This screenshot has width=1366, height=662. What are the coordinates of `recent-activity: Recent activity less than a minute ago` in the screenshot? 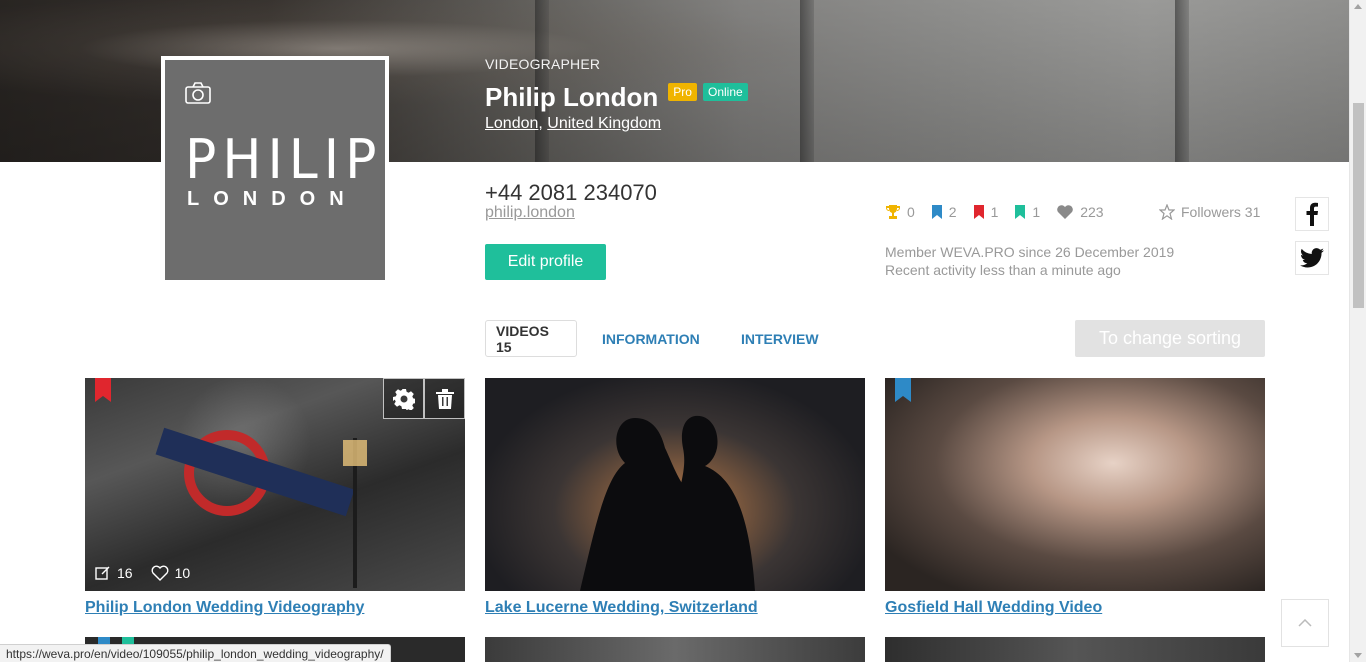 It's located at (1003, 270).